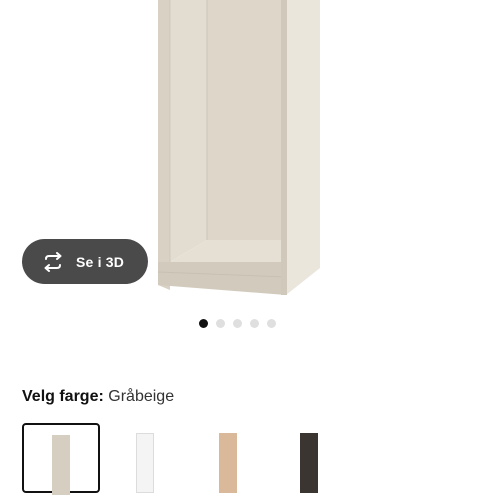 The height and width of the screenshot is (495, 480). What do you see at coordinates (321, 458) in the screenshot?
I see `color-swatch-black-brown` at bounding box center [321, 458].